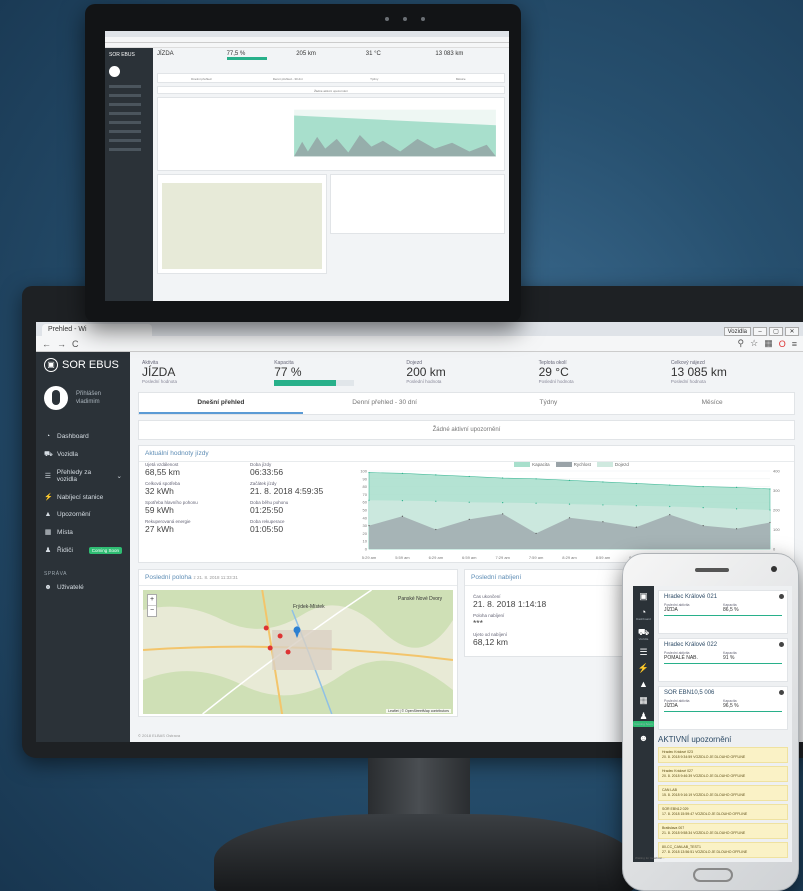 This screenshot has height=891, width=803. Describe the element at coordinates (365, 525) in the screenshot. I see `y-tick-label: 30` at that location.